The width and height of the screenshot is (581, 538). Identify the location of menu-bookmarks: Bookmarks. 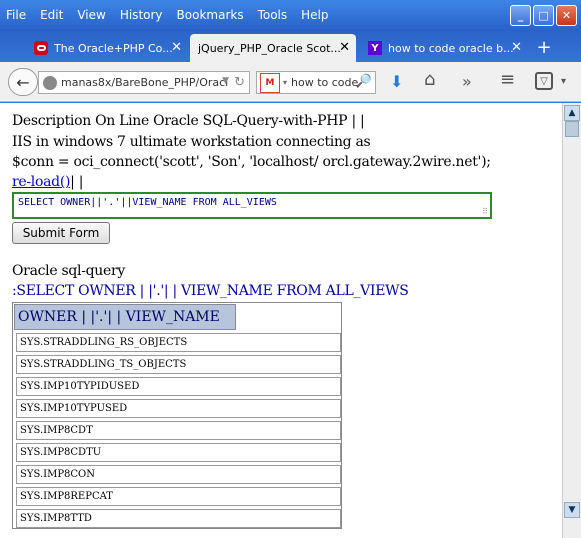
(210, 15).